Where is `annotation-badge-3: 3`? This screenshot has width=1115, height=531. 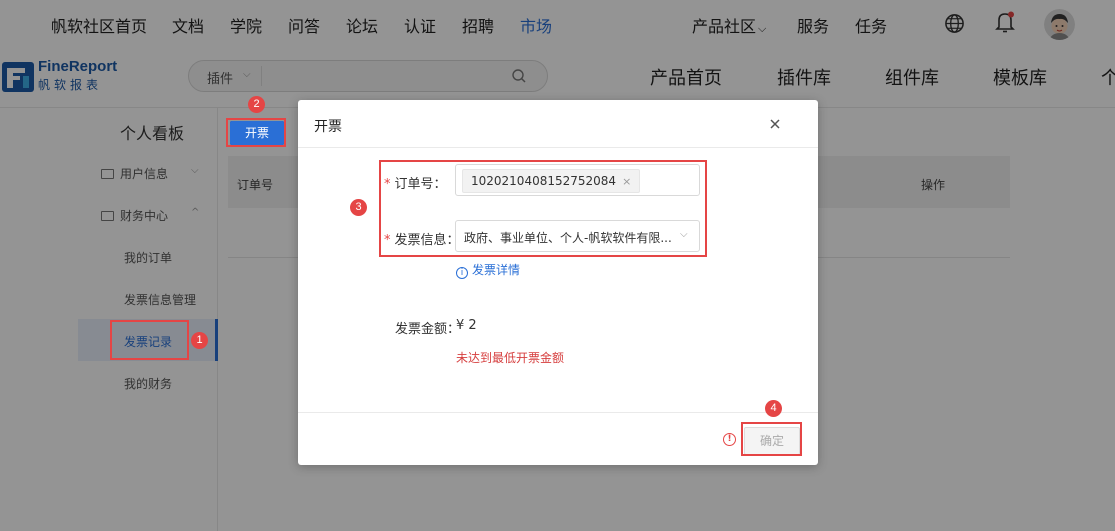 annotation-badge-3: 3 is located at coordinates (358, 207).